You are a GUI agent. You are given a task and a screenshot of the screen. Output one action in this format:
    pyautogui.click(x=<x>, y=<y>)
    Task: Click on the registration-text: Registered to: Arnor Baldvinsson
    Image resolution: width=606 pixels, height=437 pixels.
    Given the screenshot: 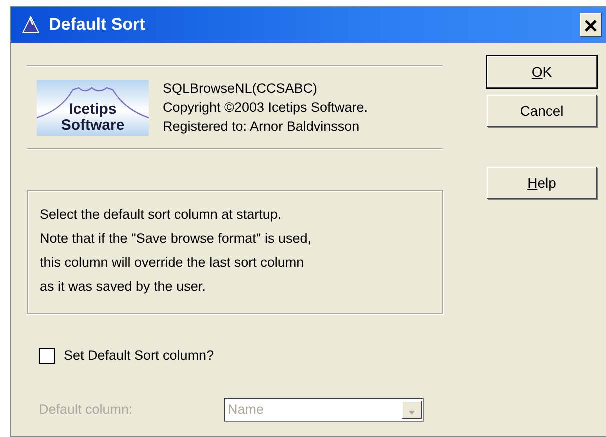 What is the action you would take?
    pyautogui.click(x=262, y=127)
    